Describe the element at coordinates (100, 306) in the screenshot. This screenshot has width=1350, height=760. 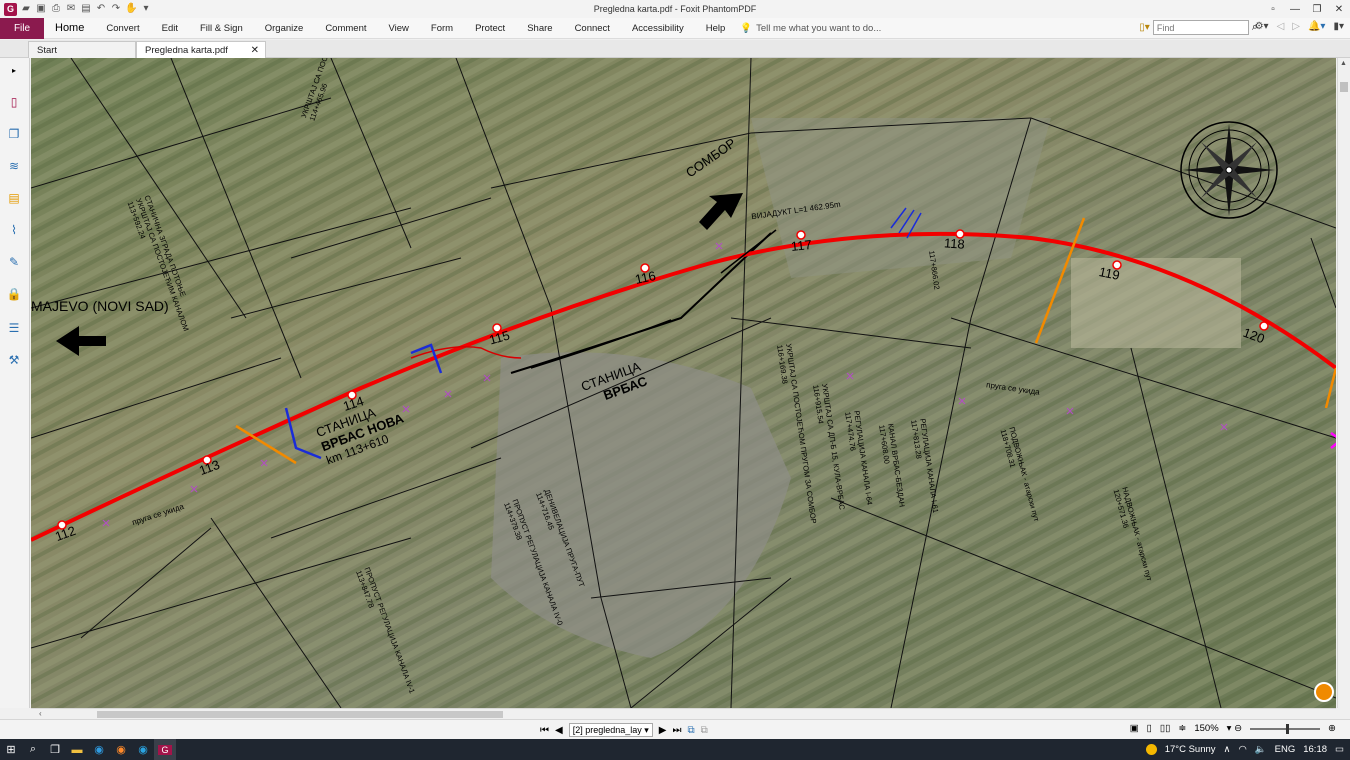
I see `direction-novi-sad: MAJEVO (NOVI SAD)` at that location.